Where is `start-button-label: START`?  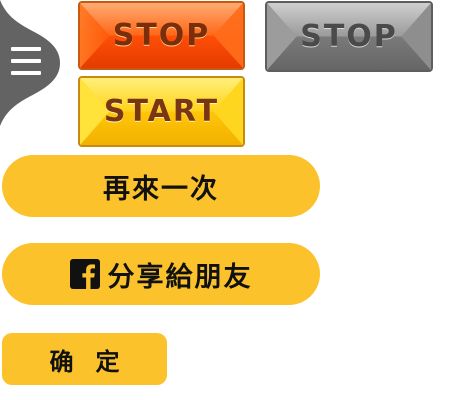
start-button-label: START is located at coordinates (161, 111).